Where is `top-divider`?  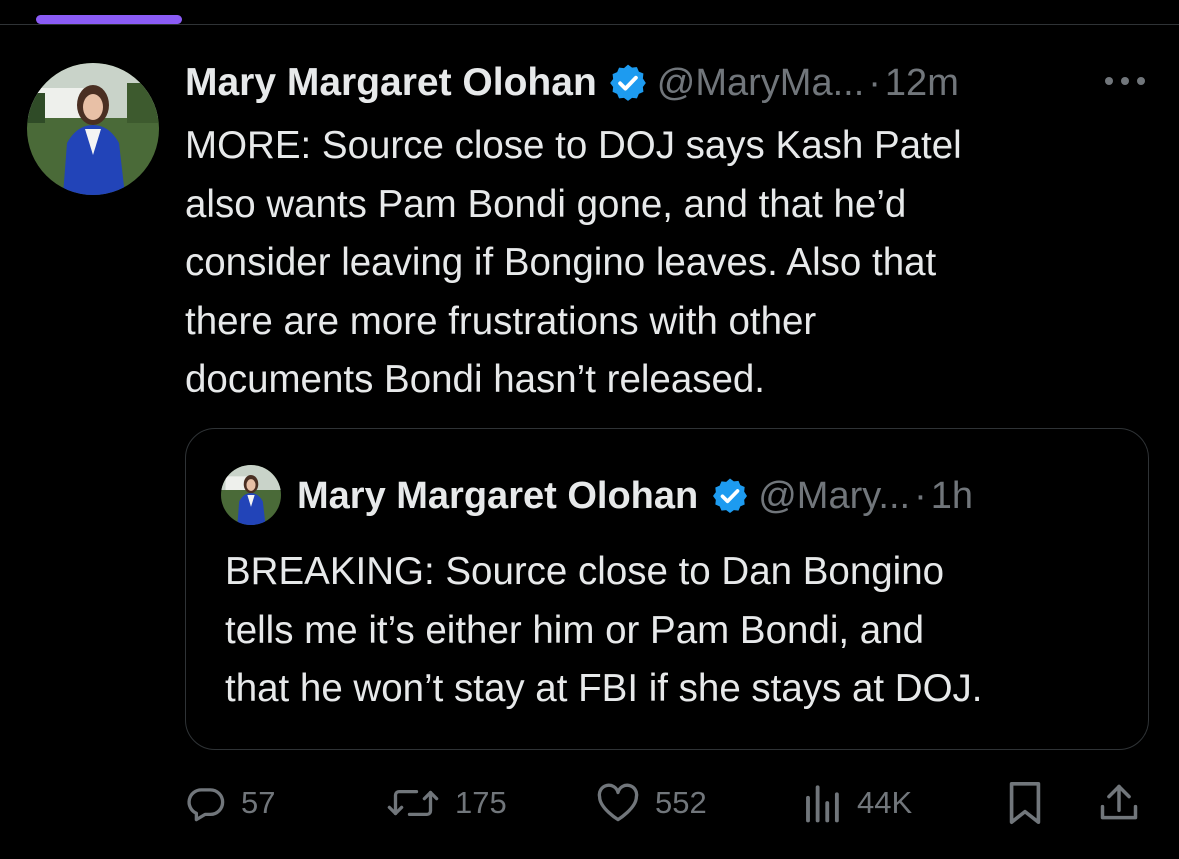
top-divider is located at coordinates (589, 24).